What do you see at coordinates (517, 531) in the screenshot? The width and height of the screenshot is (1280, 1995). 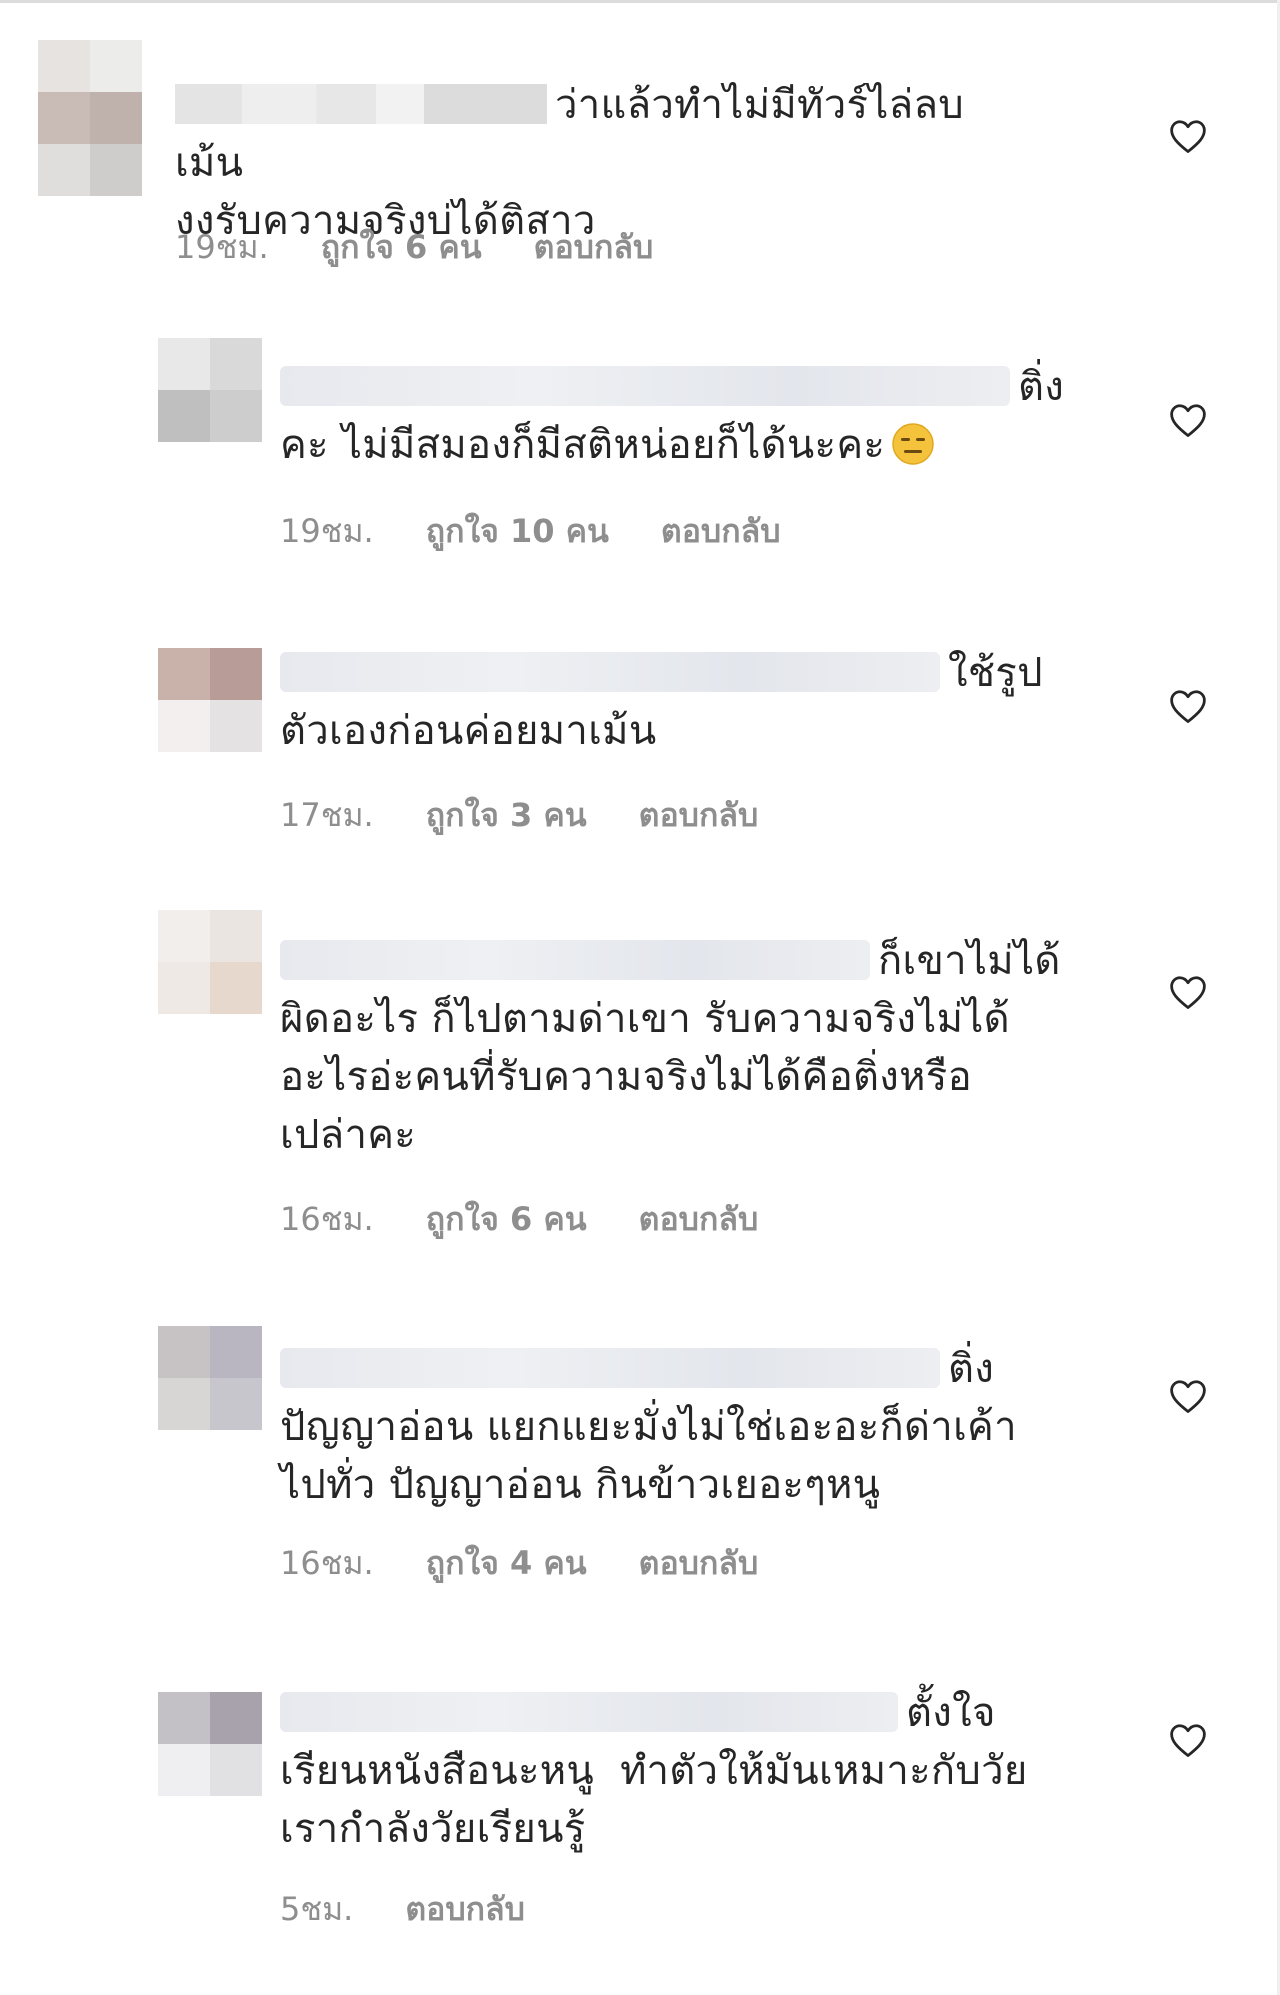 I see `likes-count: ถูกใจ 10 คน` at bounding box center [517, 531].